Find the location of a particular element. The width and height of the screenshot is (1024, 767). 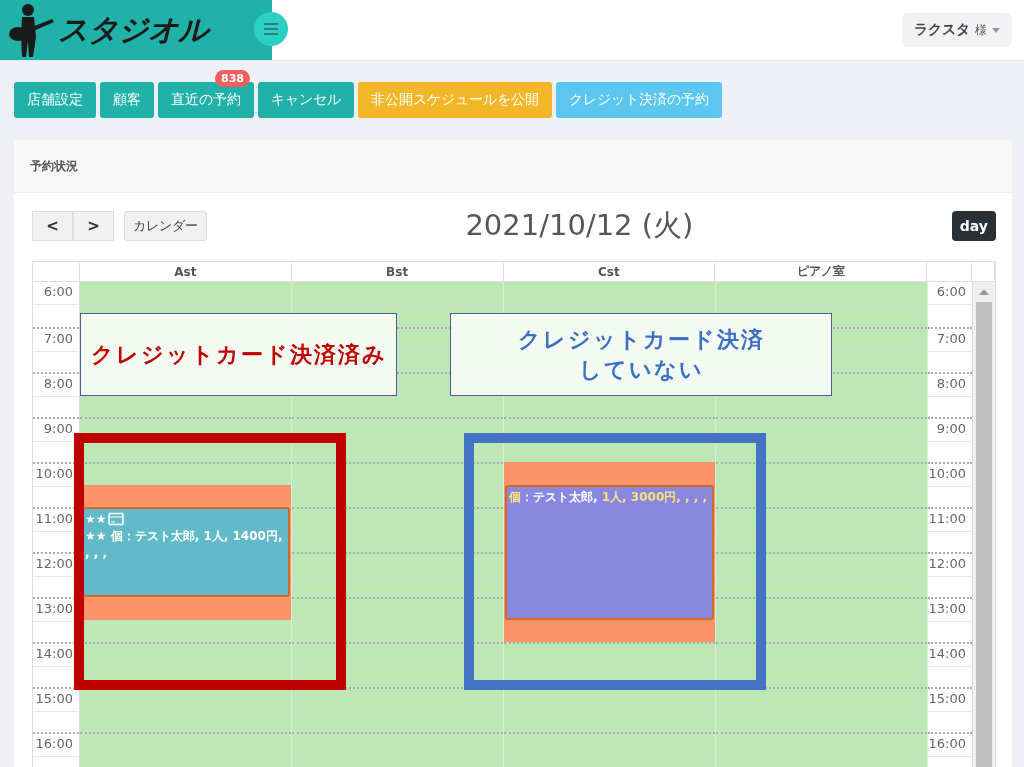

panel-title: 予約状況 is located at coordinates (54, 166).